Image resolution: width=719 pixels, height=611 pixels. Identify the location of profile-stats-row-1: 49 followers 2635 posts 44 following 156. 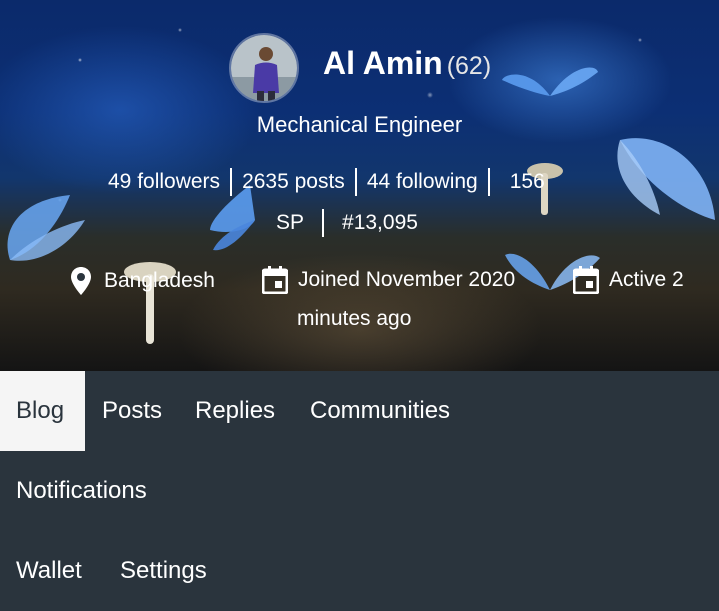
(326, 182).